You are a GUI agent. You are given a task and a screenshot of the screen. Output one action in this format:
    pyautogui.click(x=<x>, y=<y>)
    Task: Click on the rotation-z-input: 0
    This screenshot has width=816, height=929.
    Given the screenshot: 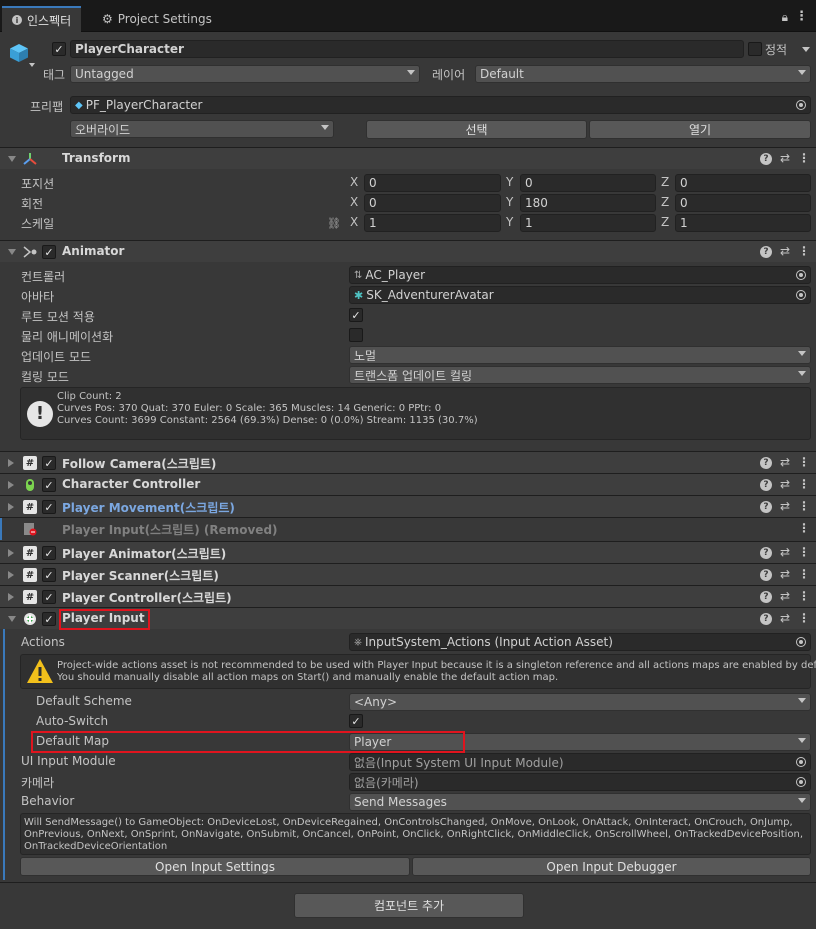 What is the action you would take?
    pyautogui.click(x=743, y=203)
    